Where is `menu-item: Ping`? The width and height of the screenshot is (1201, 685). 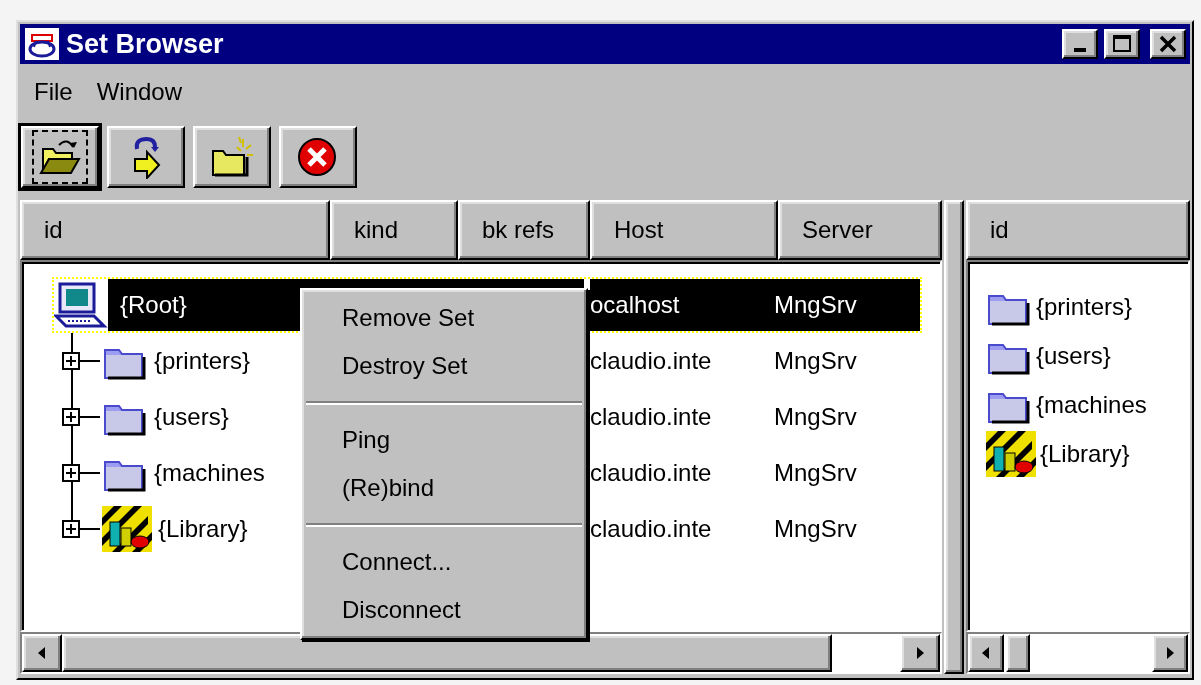
menu-item: Ping is located at coordinates (444, 440).